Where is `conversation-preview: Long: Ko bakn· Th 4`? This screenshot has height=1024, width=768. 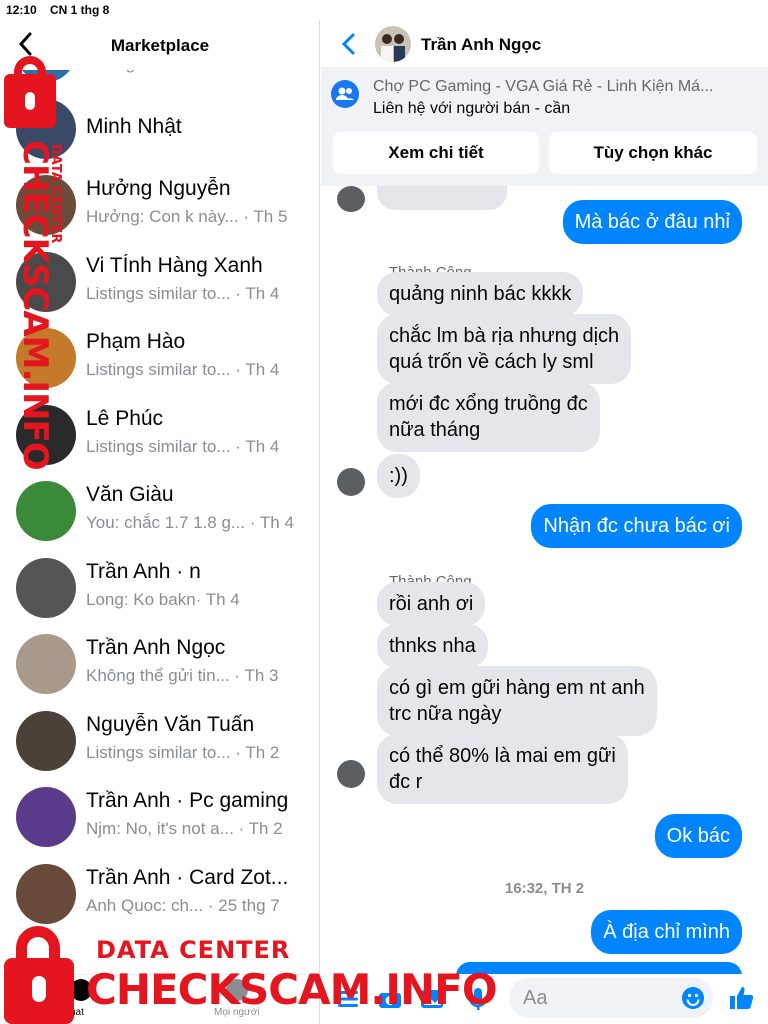 conversation-preview: Long: Ko bakn· Th 4 is located at coordinates (163, 599).